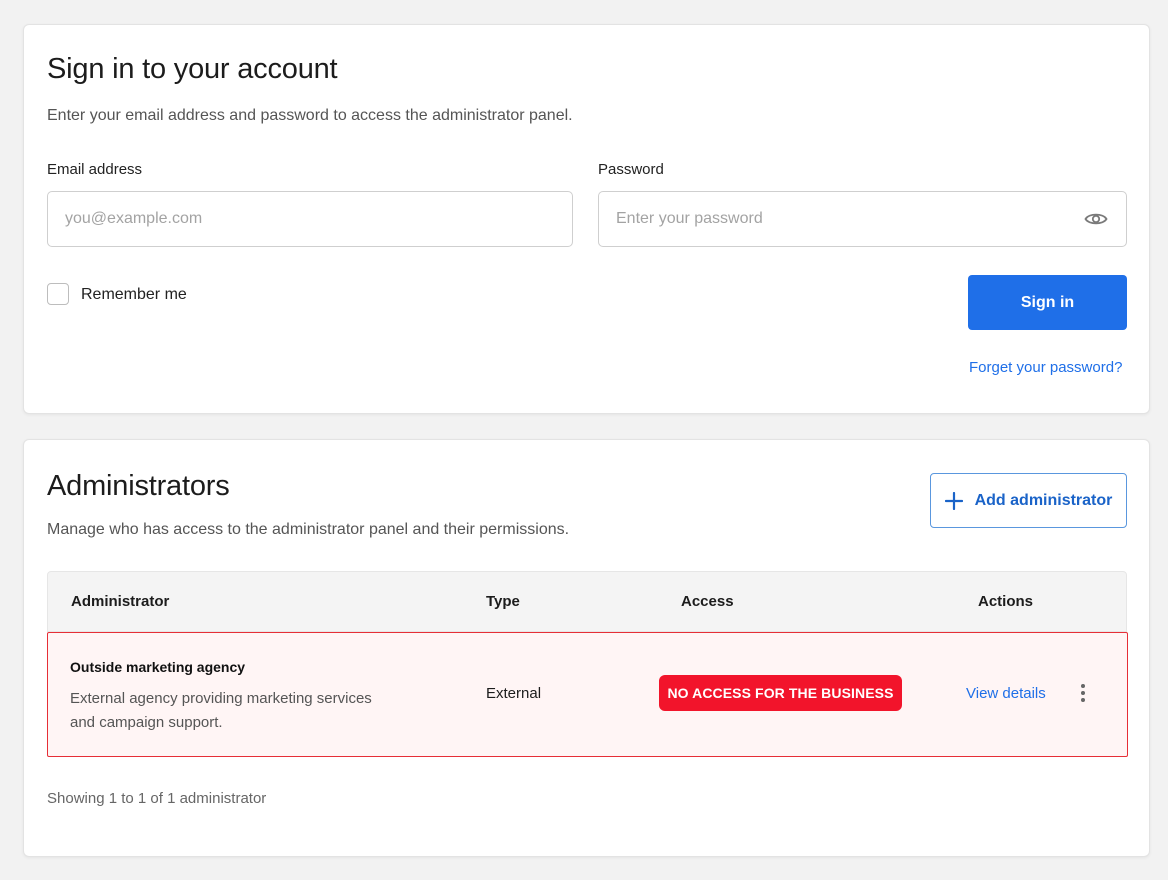  Describe the element at coordinates (1047, 302) in the screenshot. I see `sign-in-button: Sign in` at that location.